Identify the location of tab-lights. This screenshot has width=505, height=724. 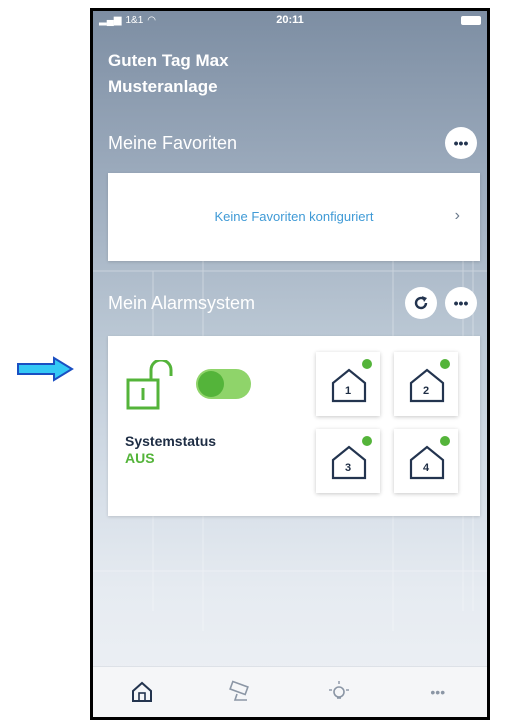
(339, 692).